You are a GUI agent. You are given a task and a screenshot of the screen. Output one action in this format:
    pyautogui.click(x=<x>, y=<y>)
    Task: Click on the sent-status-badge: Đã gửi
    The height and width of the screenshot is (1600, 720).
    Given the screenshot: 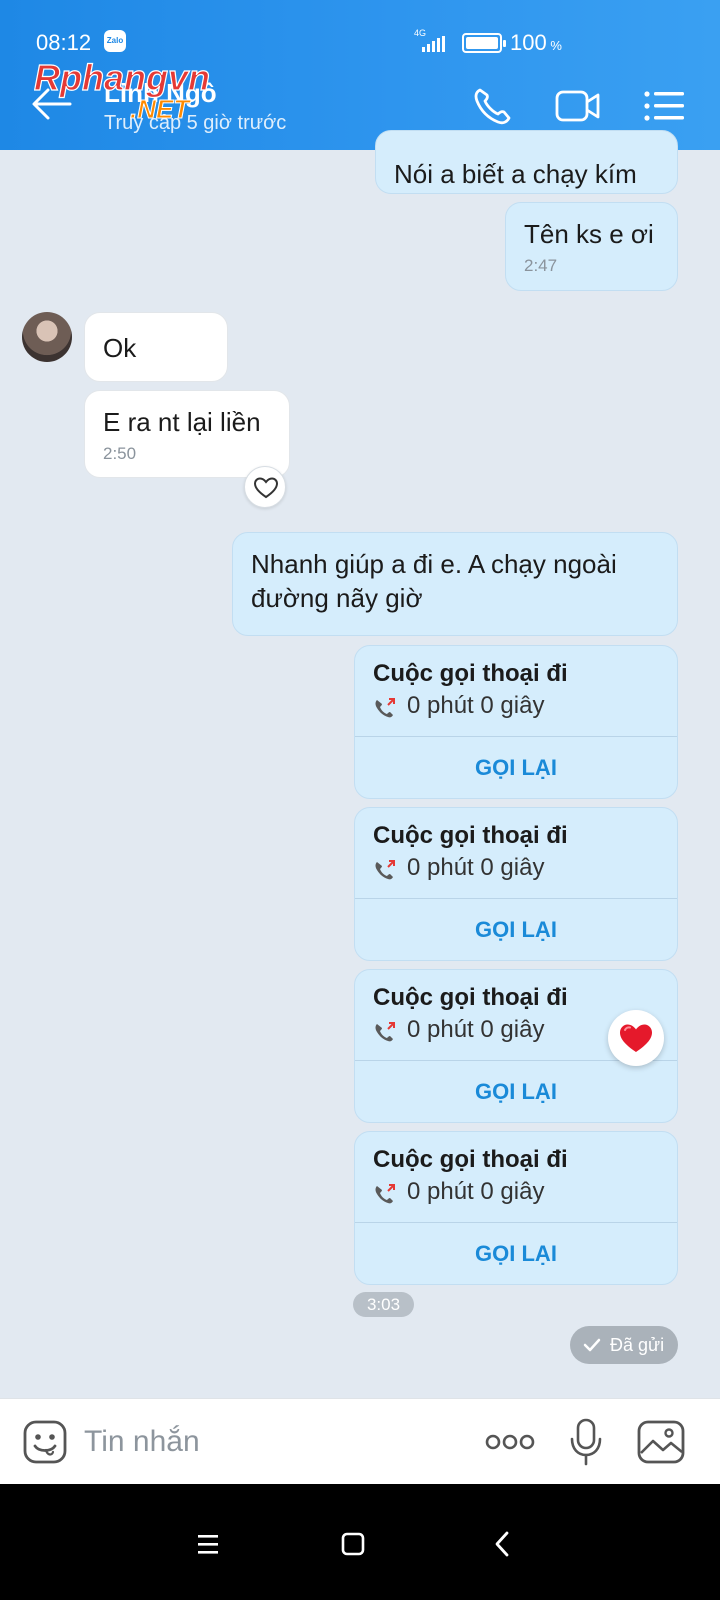 What is the action you would take?
    pyautogui.click(x=624, y=1345)
    